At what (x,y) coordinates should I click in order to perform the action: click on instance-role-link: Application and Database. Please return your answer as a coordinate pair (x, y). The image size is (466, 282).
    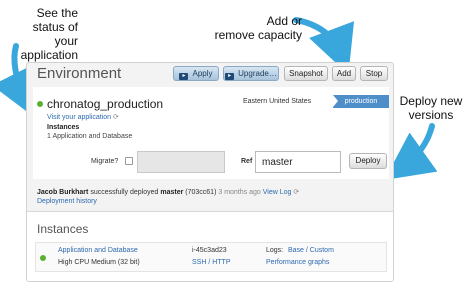
    Looking at the image, I should click on (98, 250).